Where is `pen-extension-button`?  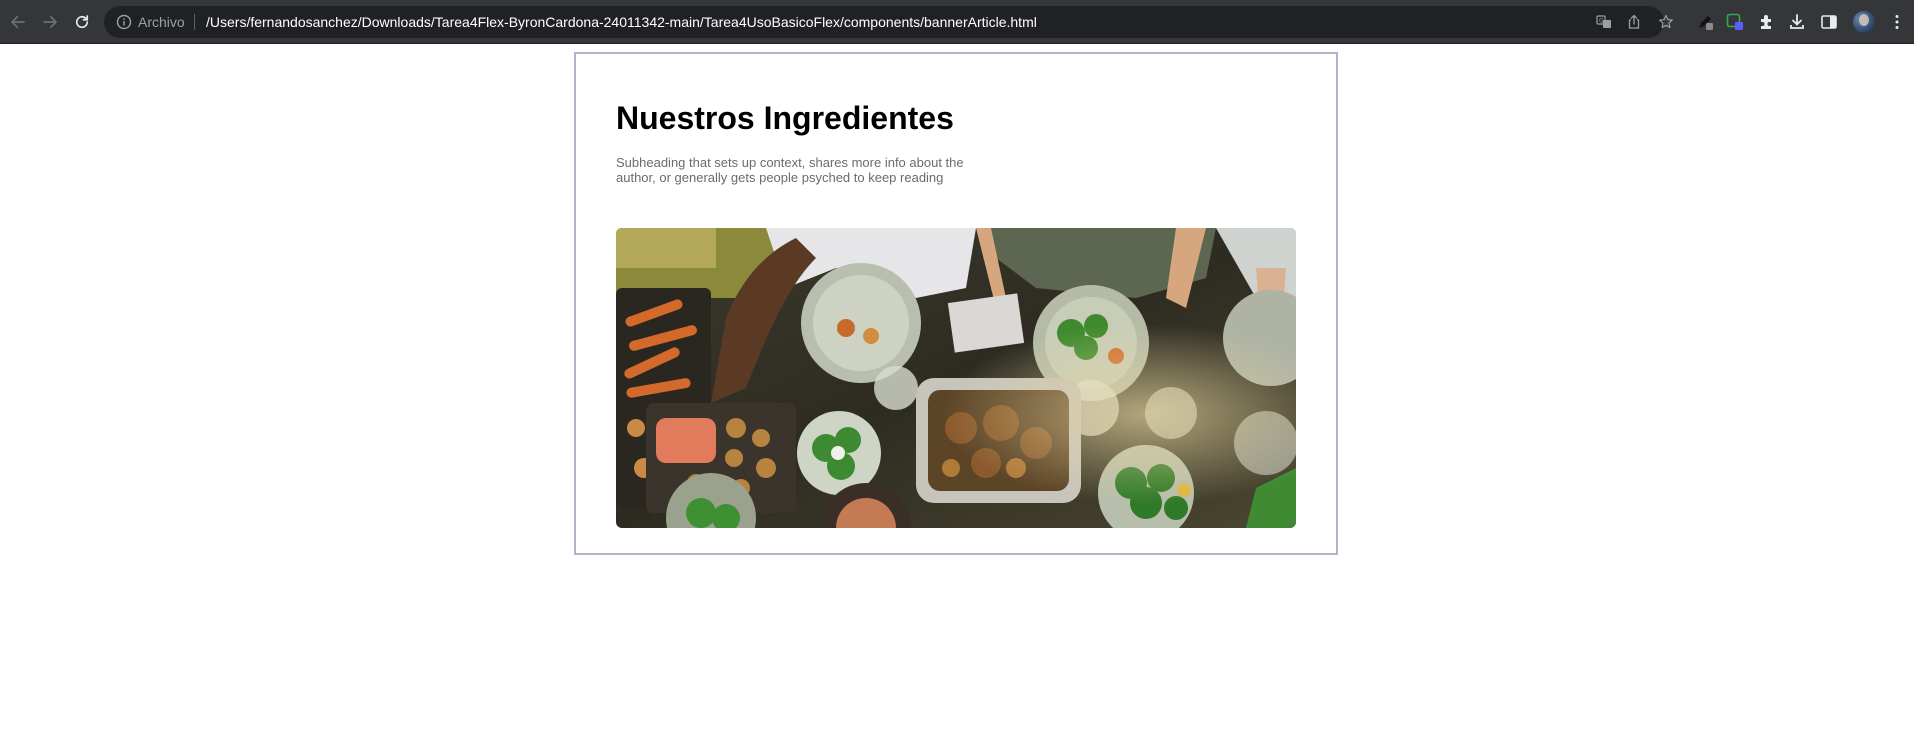
pen-extension-button is located at coordinates (1705, 22).